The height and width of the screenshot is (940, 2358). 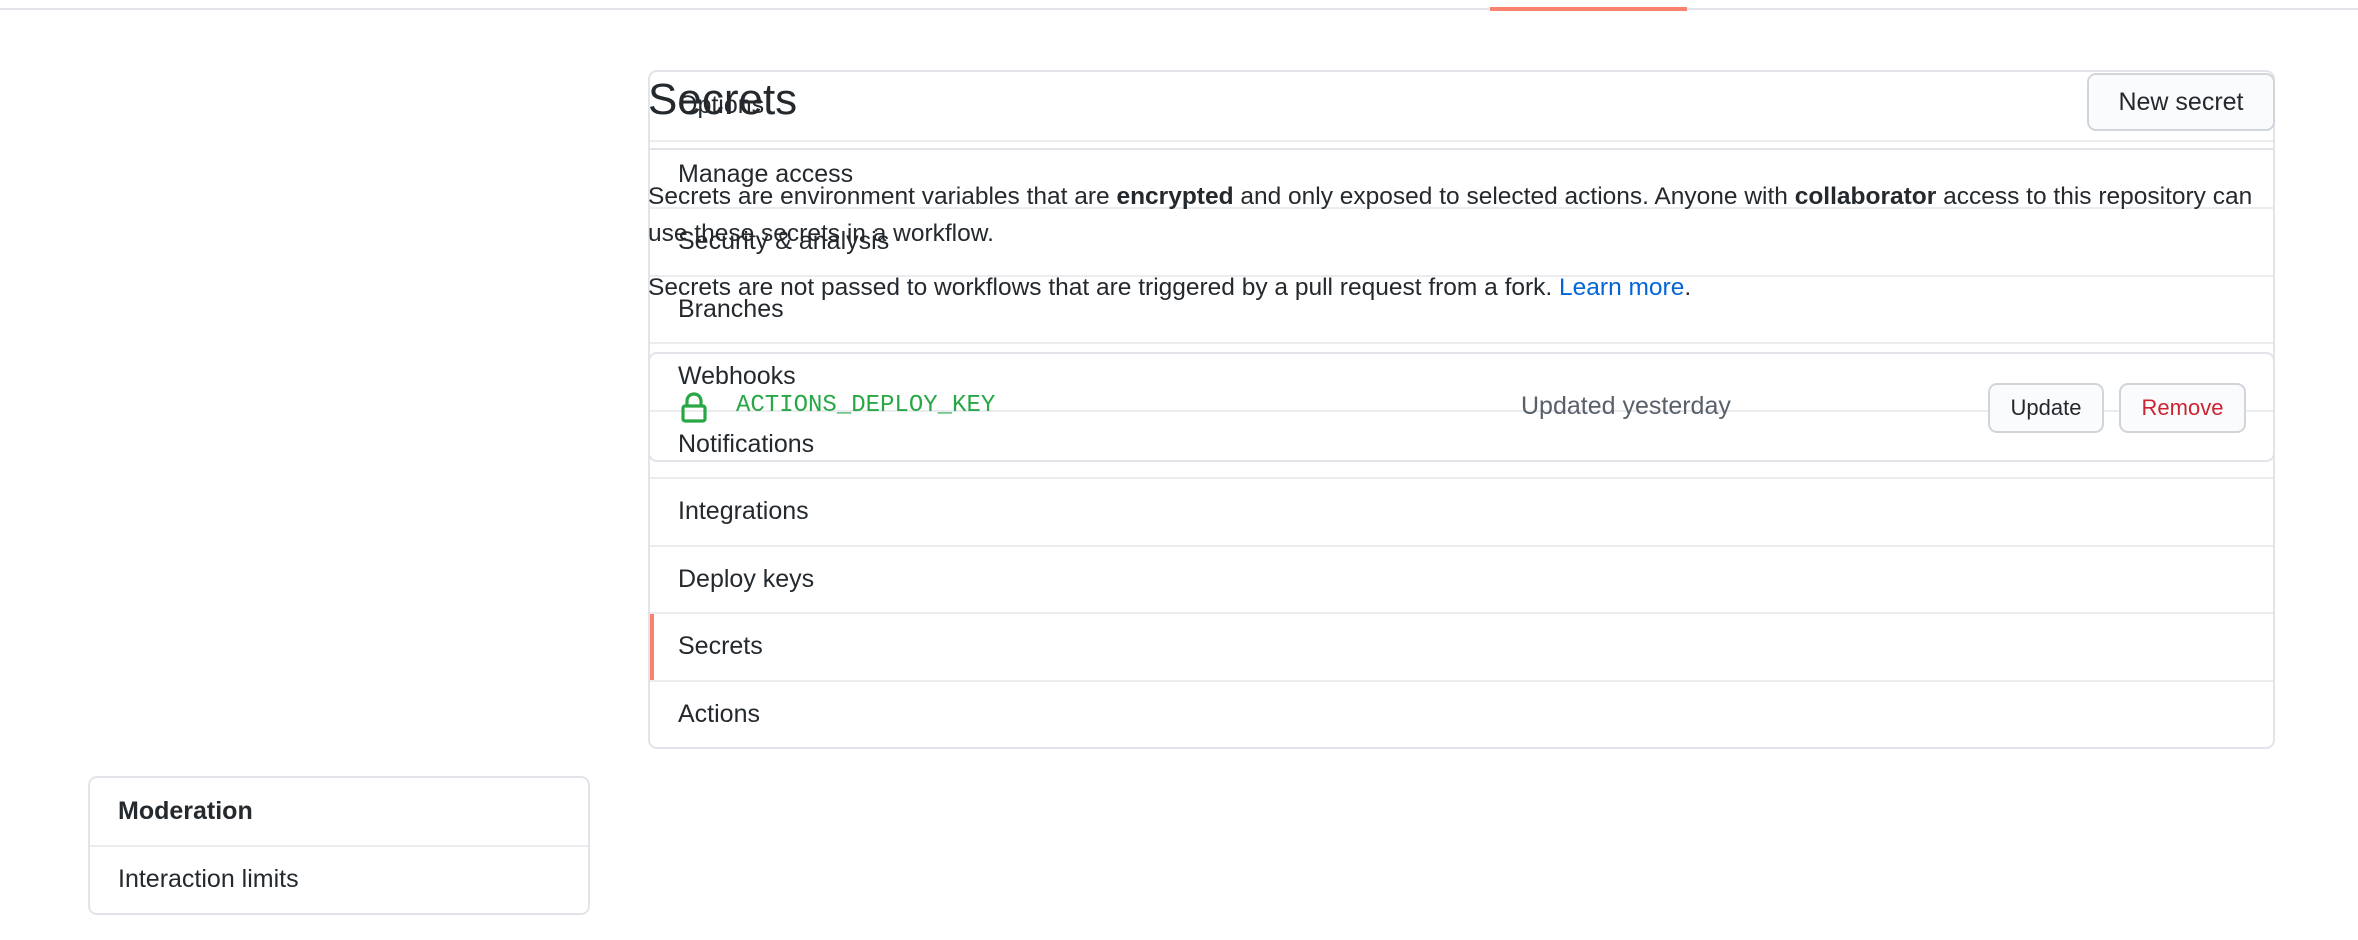 I want to click on collaborator-emphasis: collaborator, so click(x=1865, y=196).